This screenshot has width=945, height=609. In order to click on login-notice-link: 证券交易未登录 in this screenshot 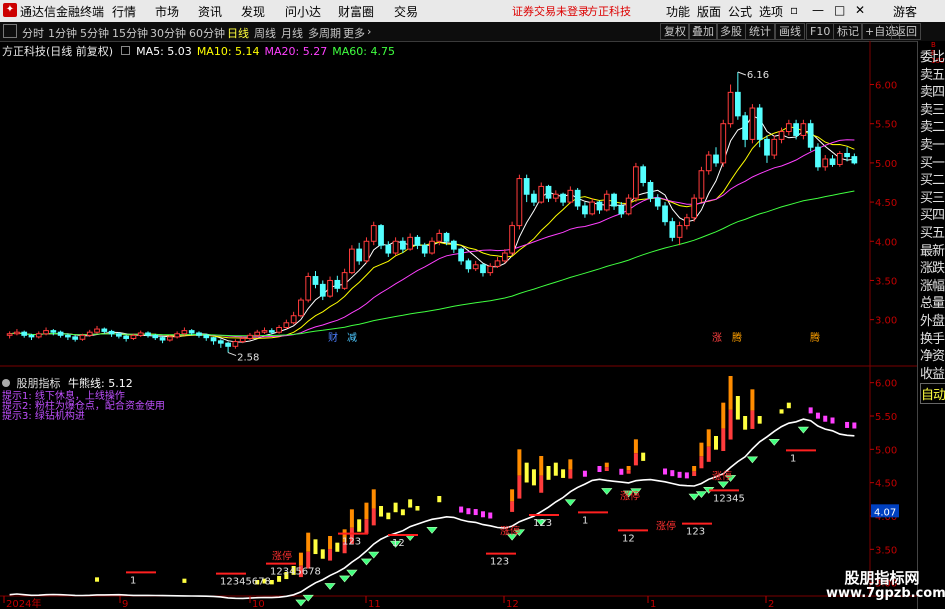, I will do `click(550, 11)`.